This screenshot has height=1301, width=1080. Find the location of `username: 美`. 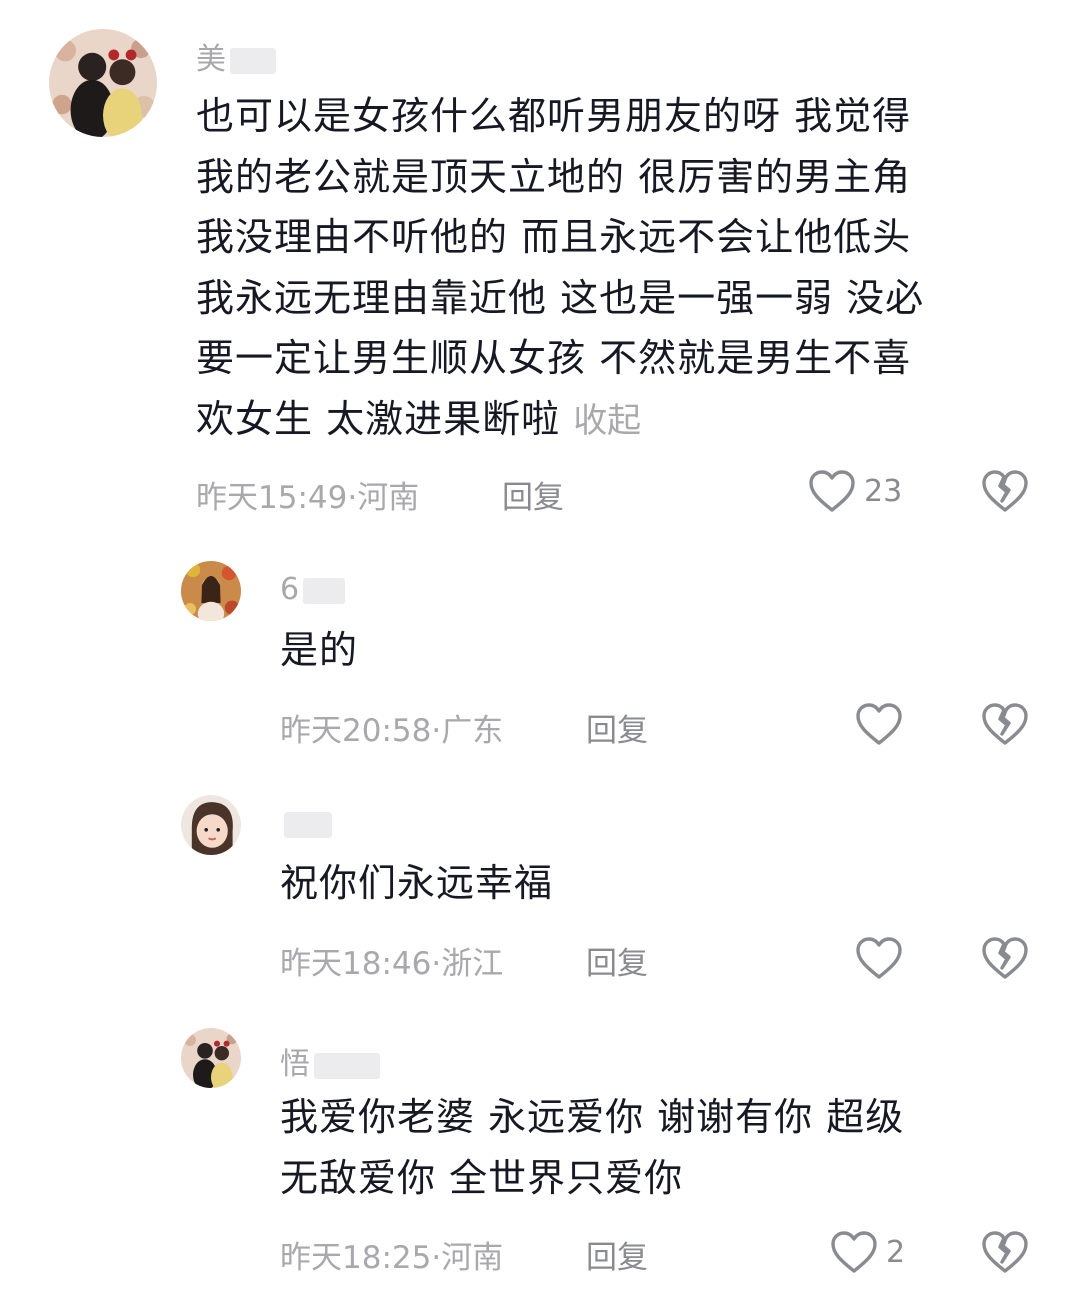

username: 美 is located at coordinates (236, 56).